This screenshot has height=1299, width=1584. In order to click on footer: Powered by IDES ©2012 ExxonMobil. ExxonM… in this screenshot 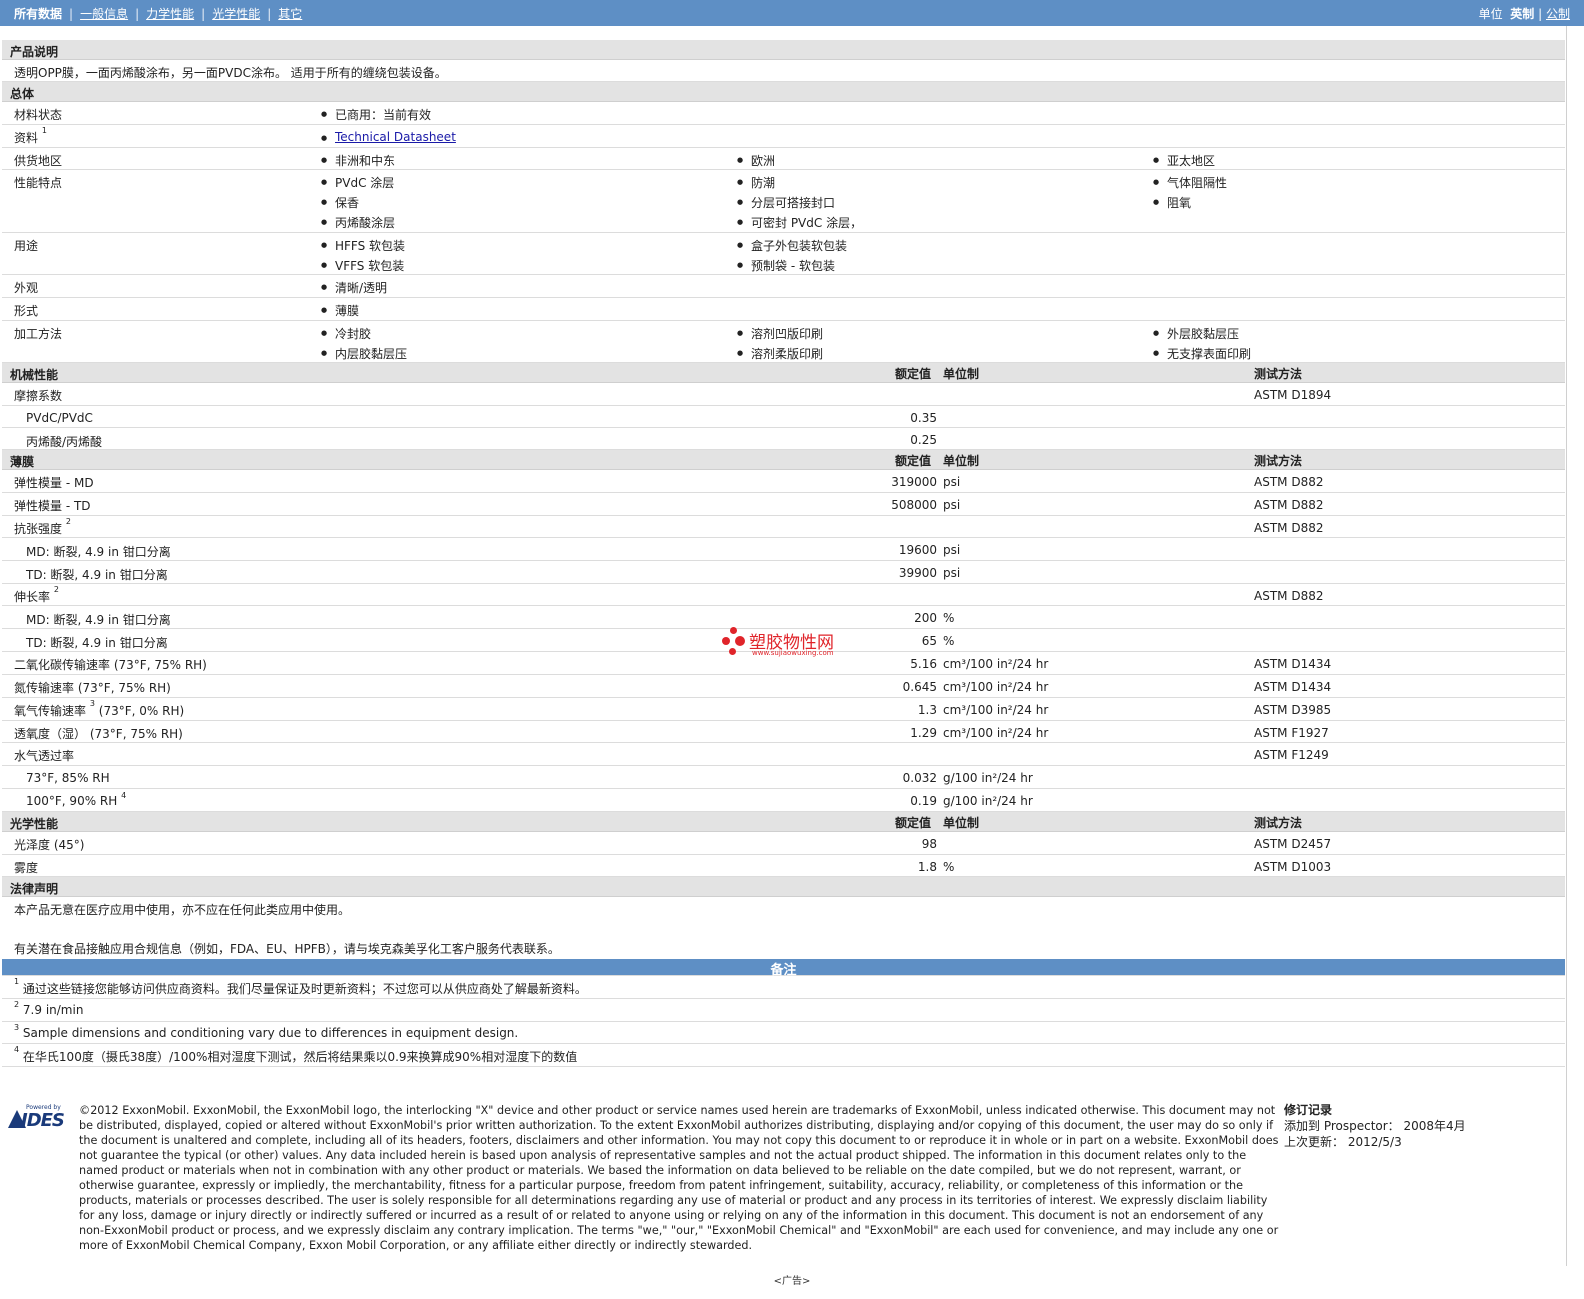, I will do `click(792, 1177)`.